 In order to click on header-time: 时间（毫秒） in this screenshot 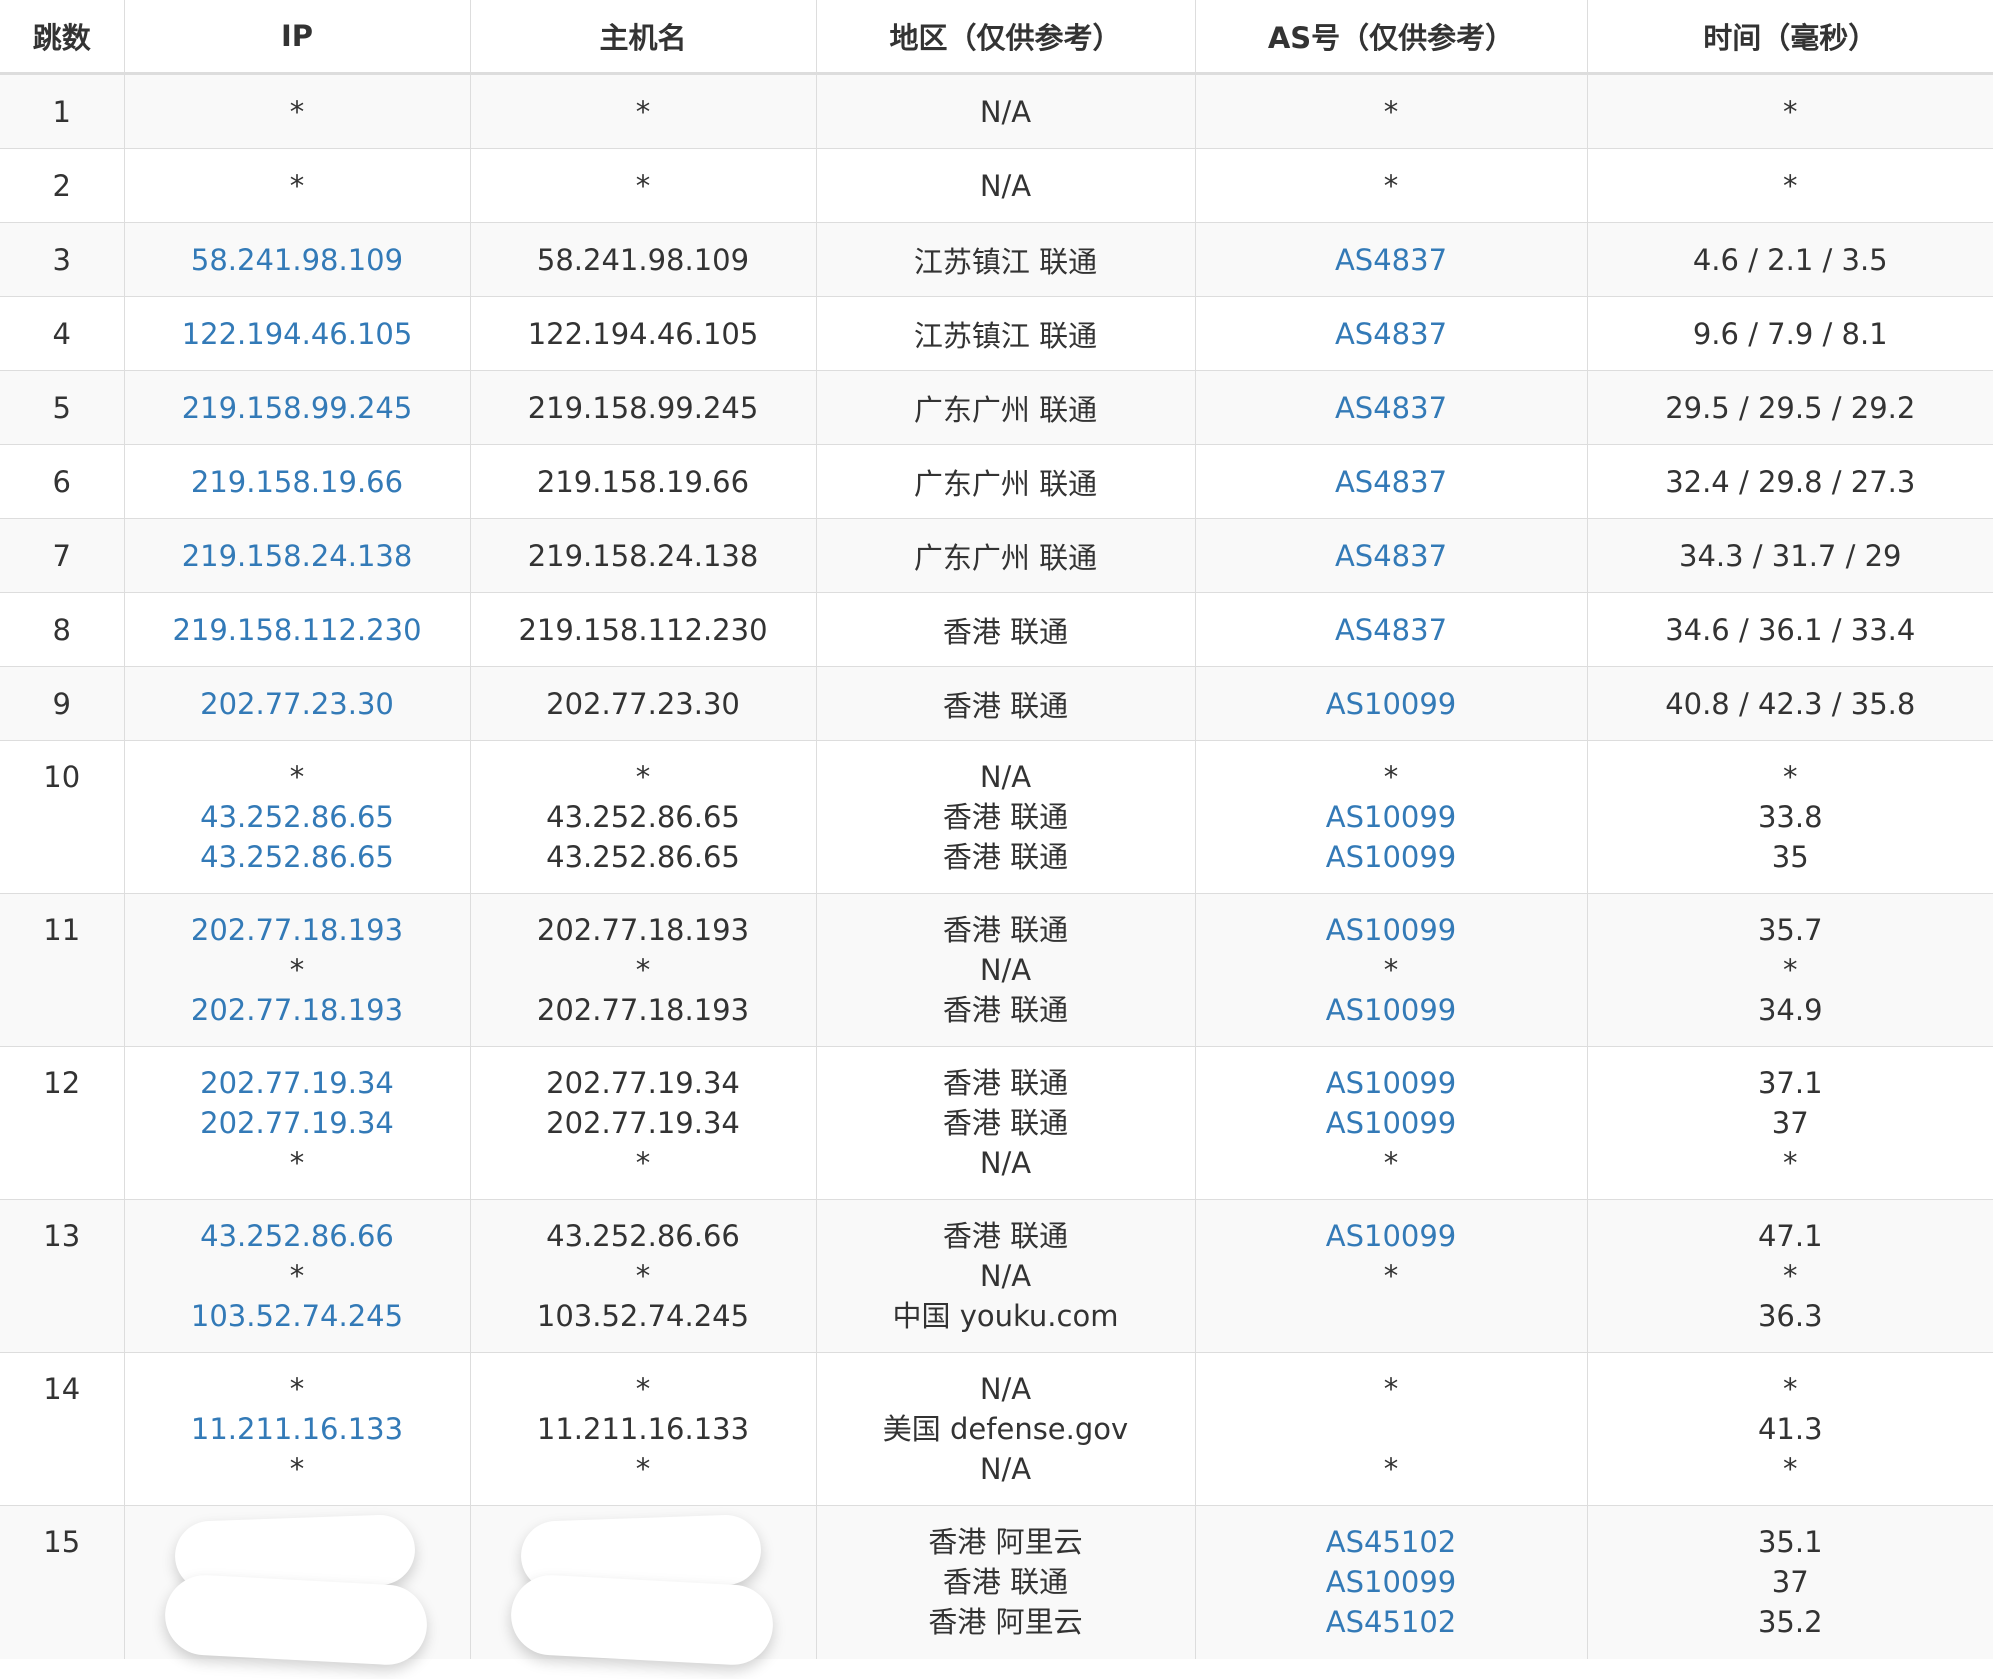, I will do `click(1790, 37)`.